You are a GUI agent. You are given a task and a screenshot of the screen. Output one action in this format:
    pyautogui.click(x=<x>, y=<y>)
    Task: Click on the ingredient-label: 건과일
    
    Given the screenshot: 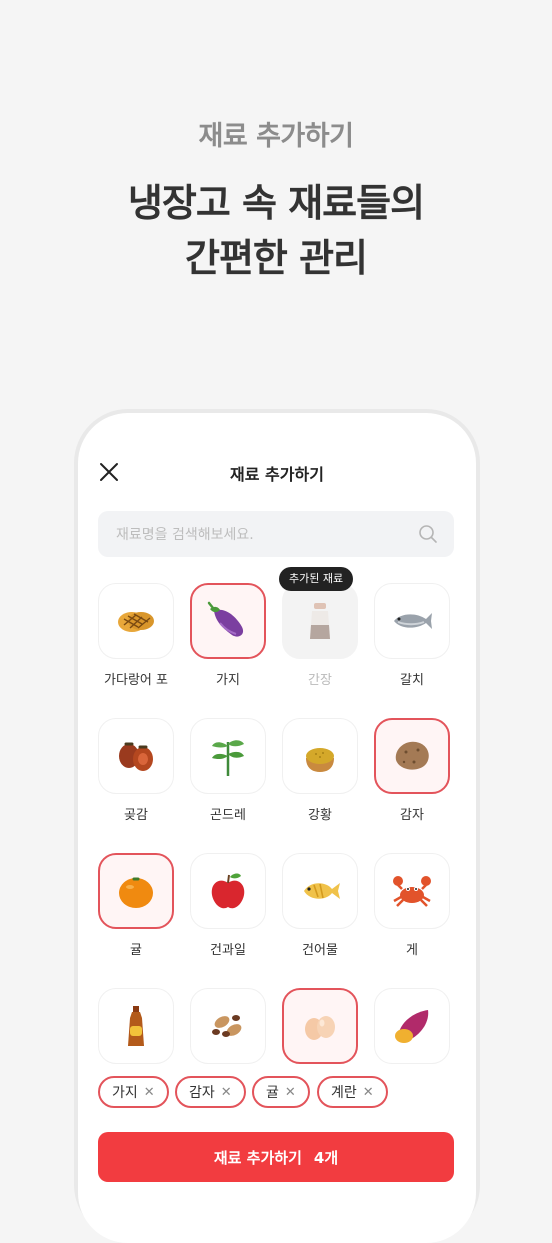 What is the action you would take?
    pyautogui.click(x=228, y=950)
    